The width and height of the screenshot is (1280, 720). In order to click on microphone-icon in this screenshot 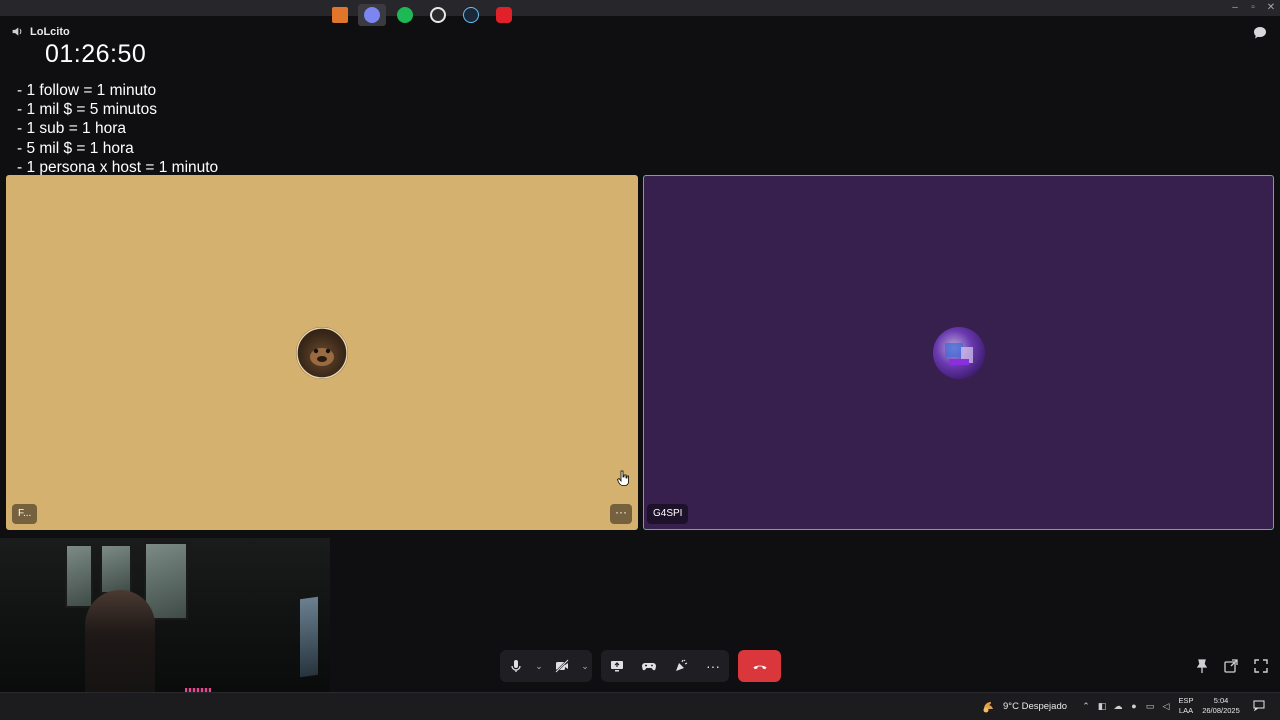, I will do `click(516, 666)`.